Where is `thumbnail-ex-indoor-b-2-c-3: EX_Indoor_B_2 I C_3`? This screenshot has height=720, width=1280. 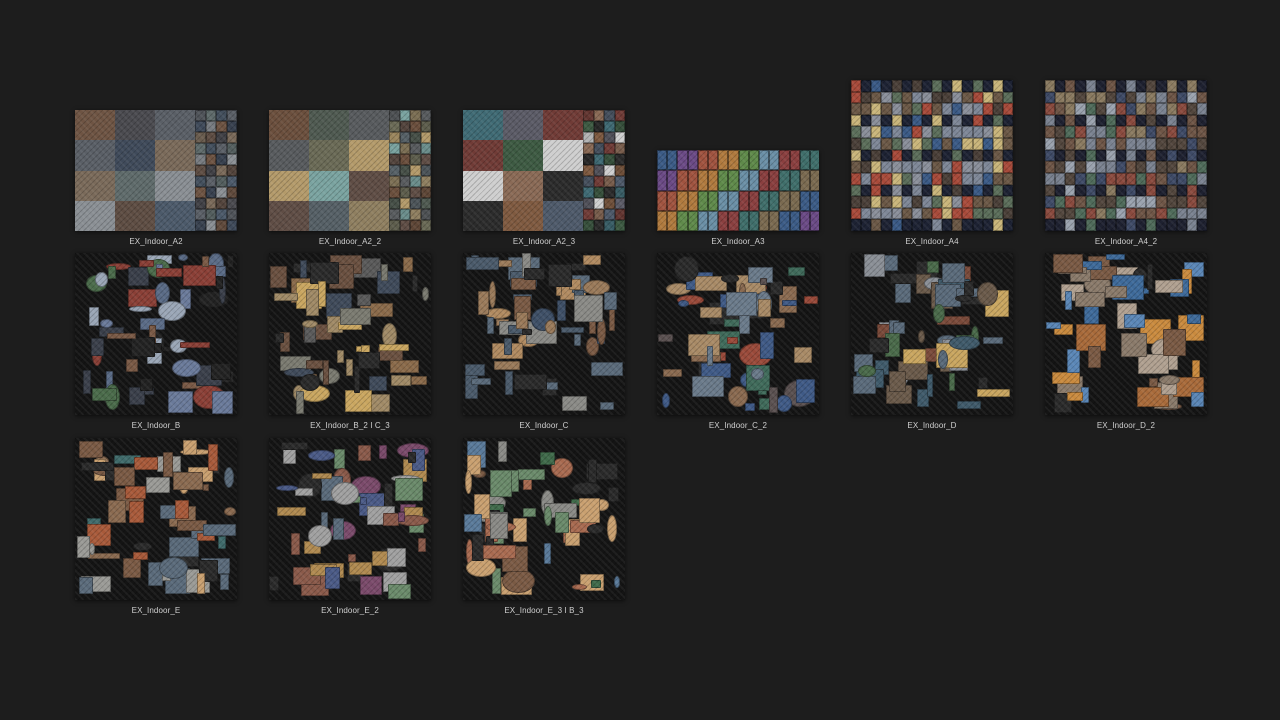
thumbnail-ex-indoor-b-2-c-3: EX_Indoor_B_2 I C_3 is located at coordinates (350, 341).